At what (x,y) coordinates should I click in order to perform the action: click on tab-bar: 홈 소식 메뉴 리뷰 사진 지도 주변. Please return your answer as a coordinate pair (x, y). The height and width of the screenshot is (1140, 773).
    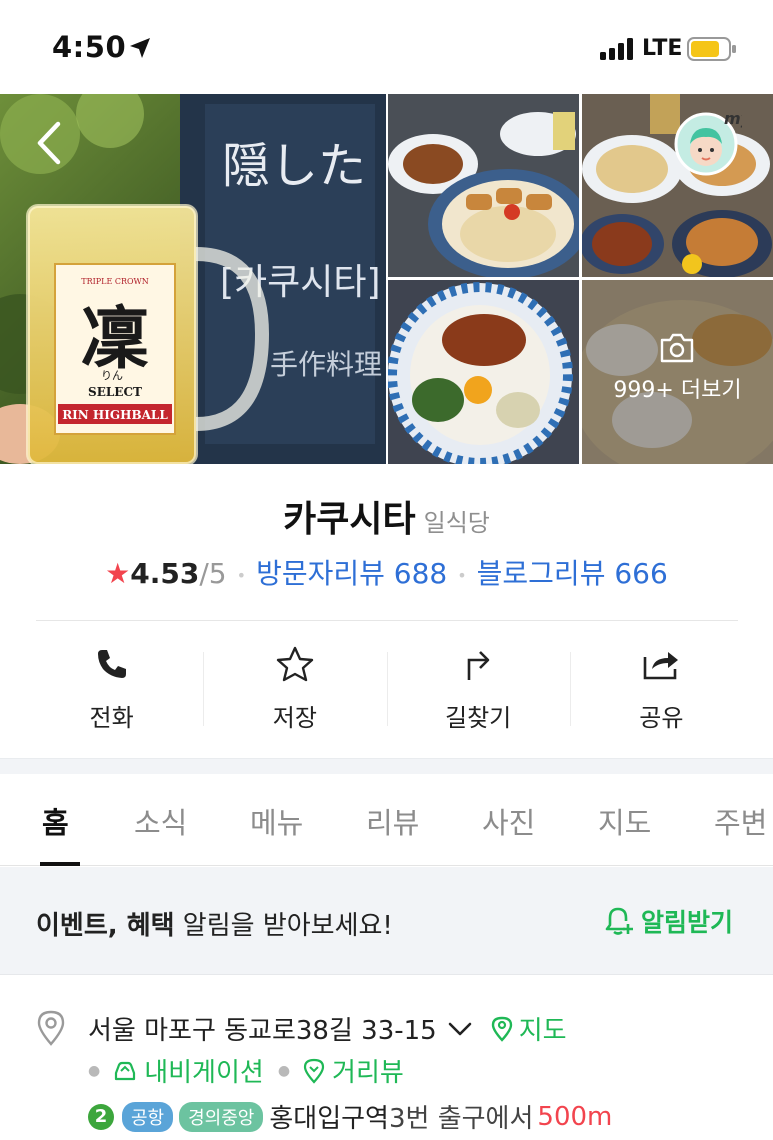
    Looking at the image, I should click on (386, 820).